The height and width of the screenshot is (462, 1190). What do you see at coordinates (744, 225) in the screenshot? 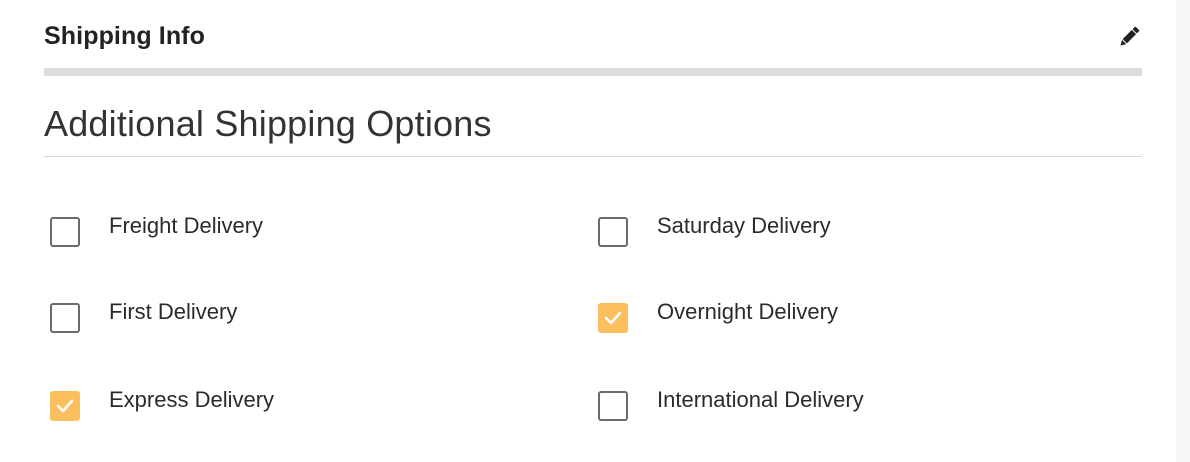
I see `option-label: Saturday Delivery` at bounding box center [744, 225].